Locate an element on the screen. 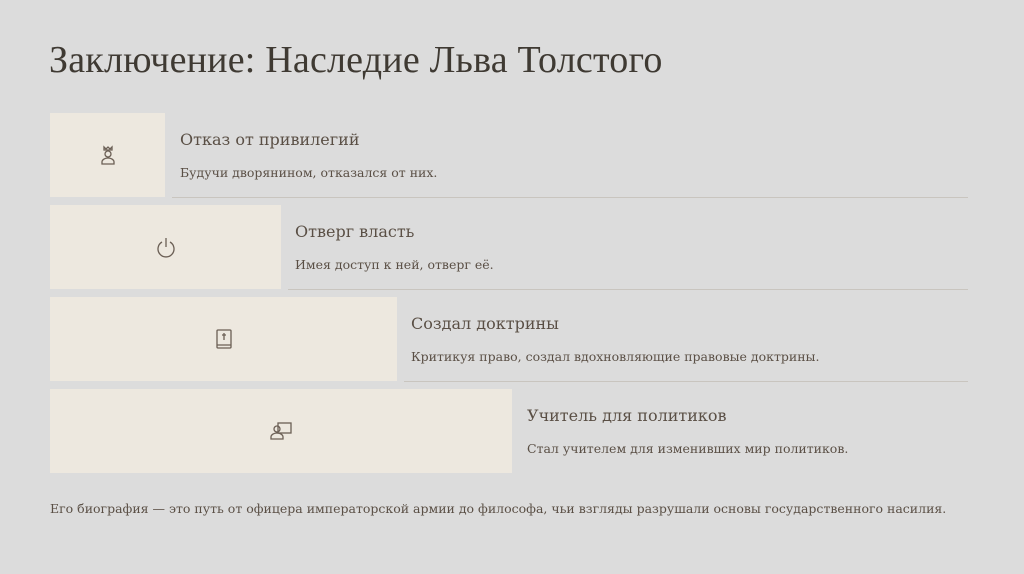  teacher-icon is located at coordinates (281, 431).